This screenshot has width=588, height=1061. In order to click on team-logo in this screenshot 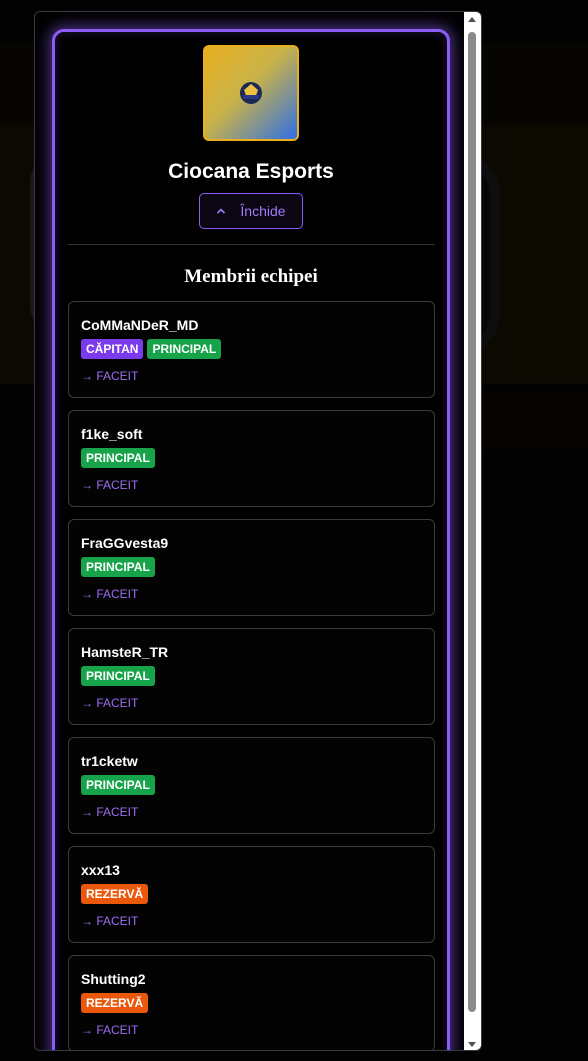, I will do `click(251, 93)`.